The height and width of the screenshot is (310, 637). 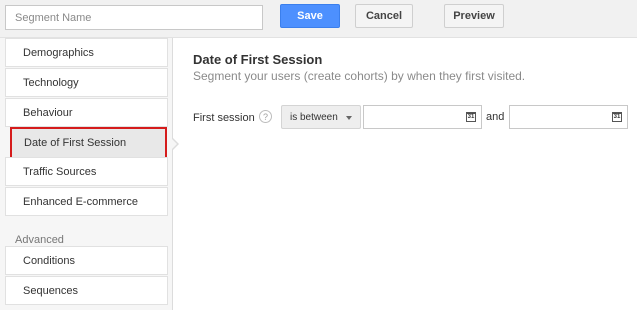 I want to click on sidebar-item-demographics: Demographics, so click(x=86, y=52).